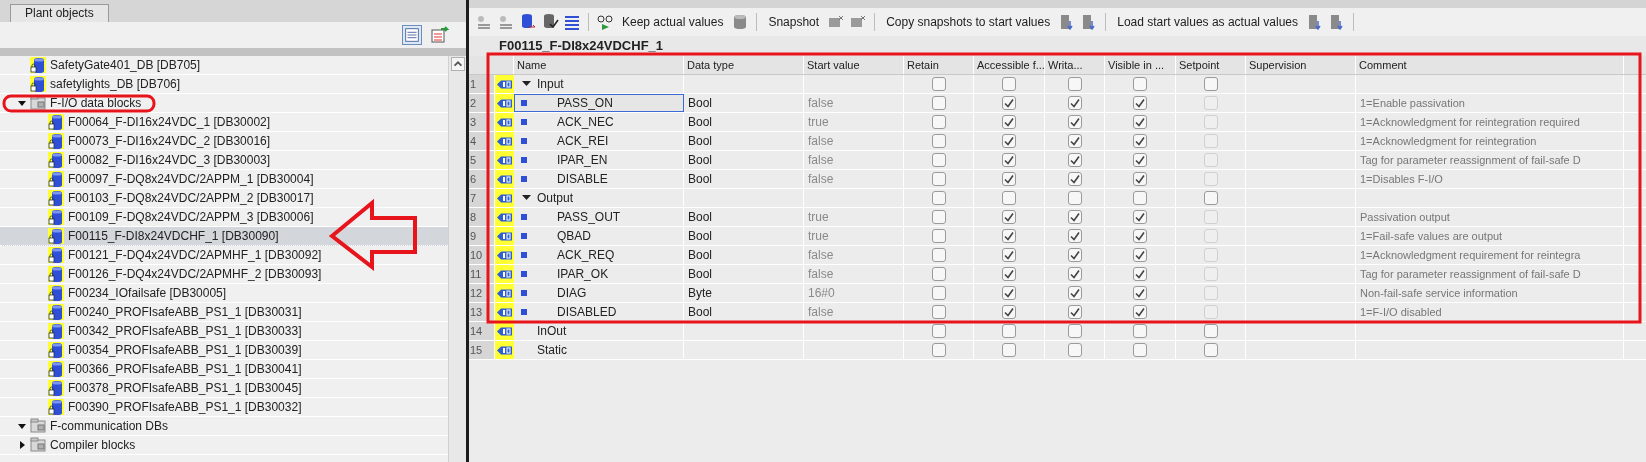  I want to click on name-cell: Input, so click(599, 84).